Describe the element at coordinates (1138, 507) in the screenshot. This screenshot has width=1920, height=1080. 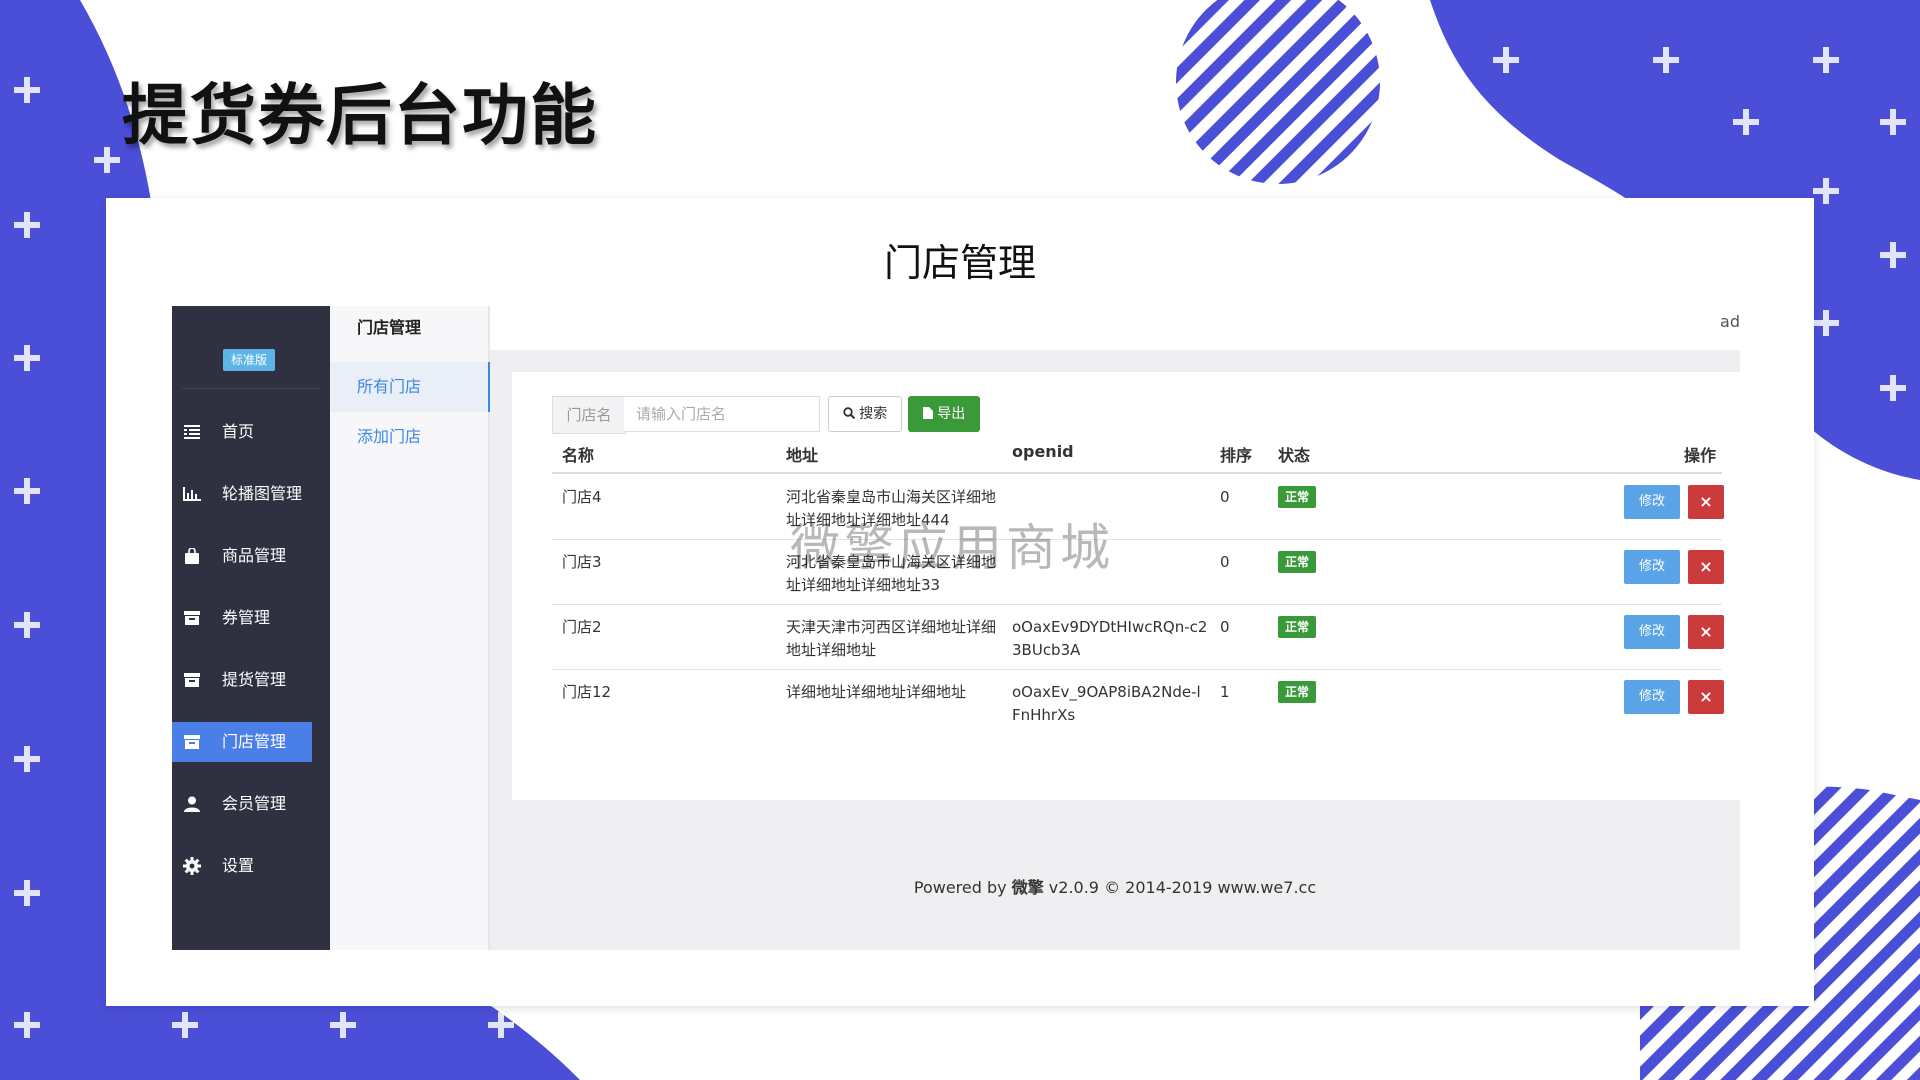
I see `table-row: 门店4 河北省秦皇岛市山海关区详细地址详细地址详细地址444 0 正常 修改 ×` at that location.